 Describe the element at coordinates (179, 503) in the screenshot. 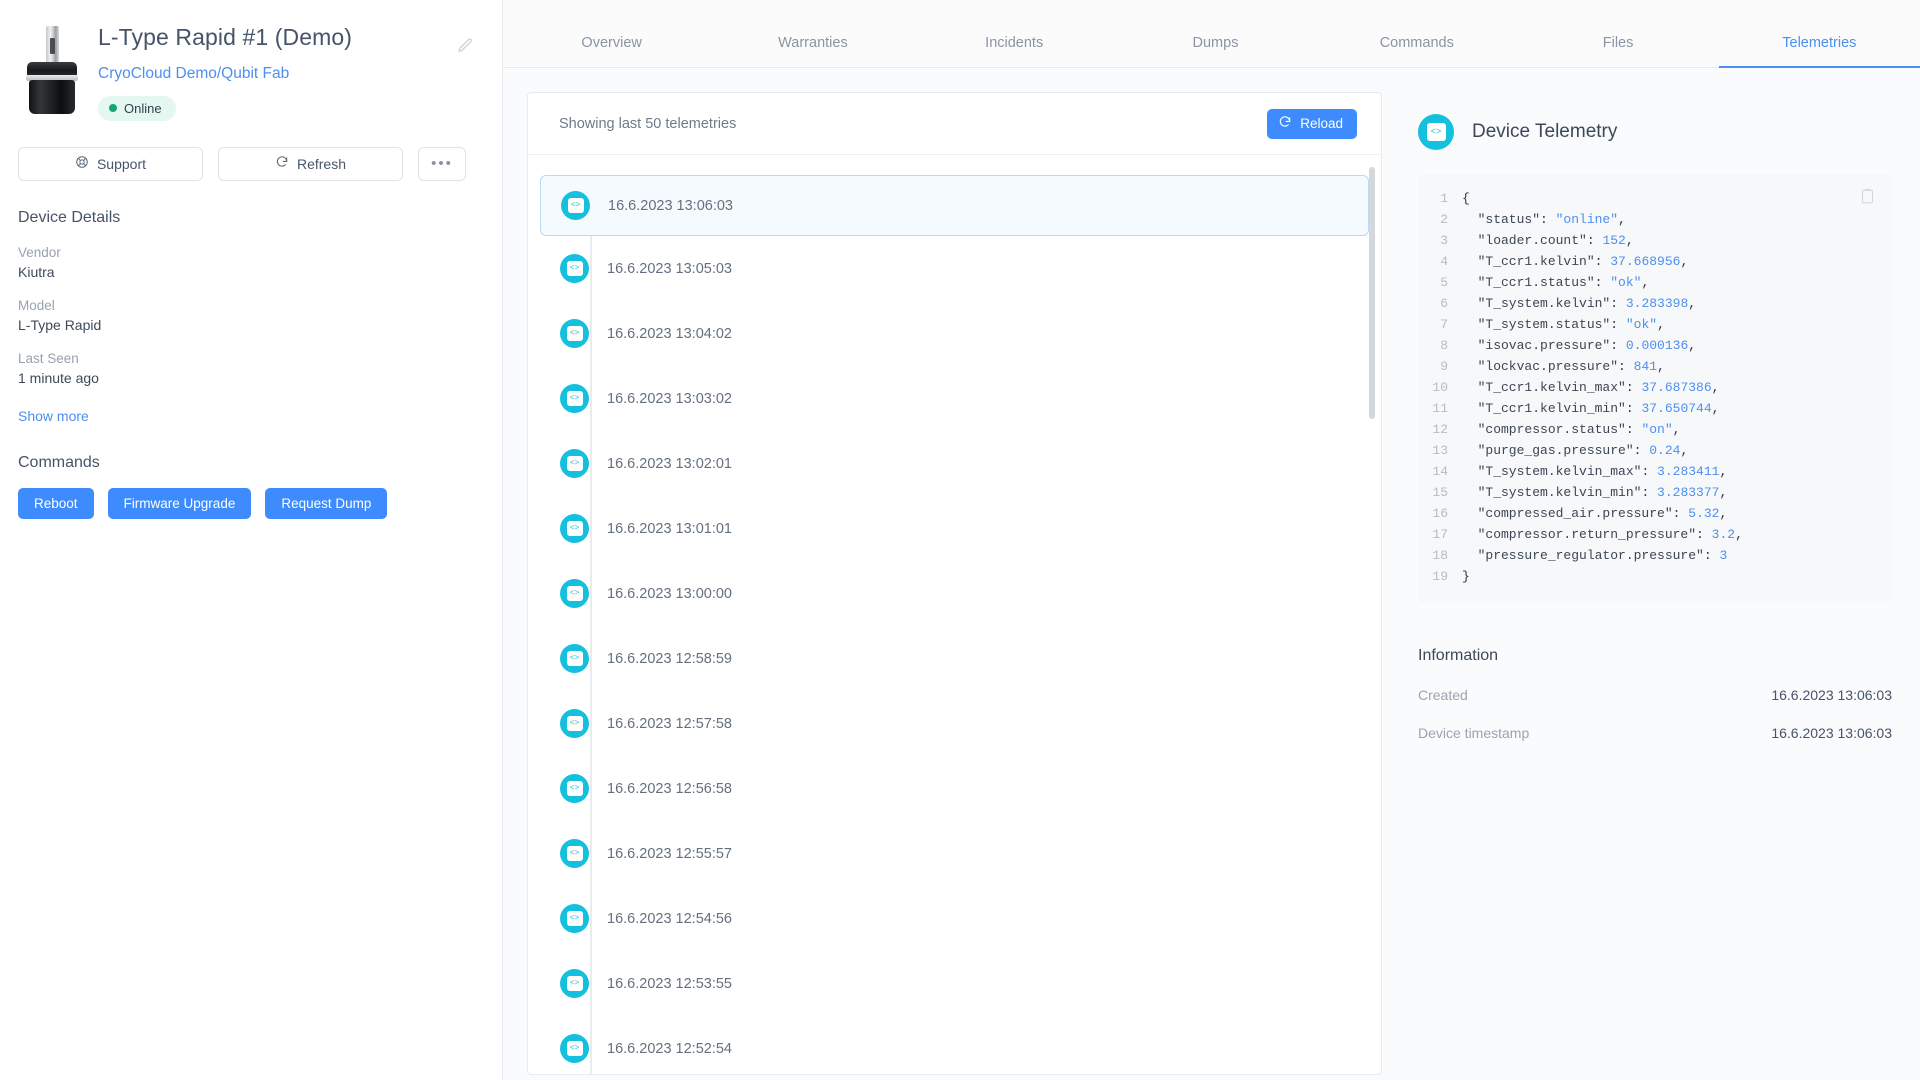

I see `firmware-upgrade-button: Firmware Upgrade` at that location.